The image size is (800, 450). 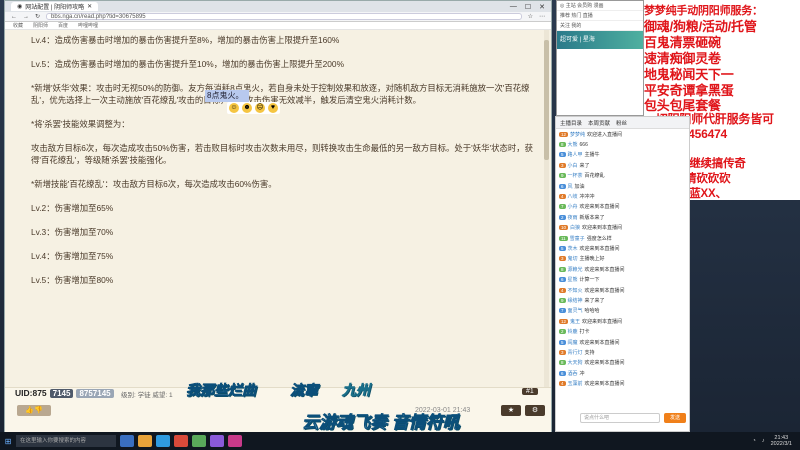 What do you see at coordinates (575, 352) in the screenshot?
I see `chat-username: 青行灯` at bounding box center [575, 352].